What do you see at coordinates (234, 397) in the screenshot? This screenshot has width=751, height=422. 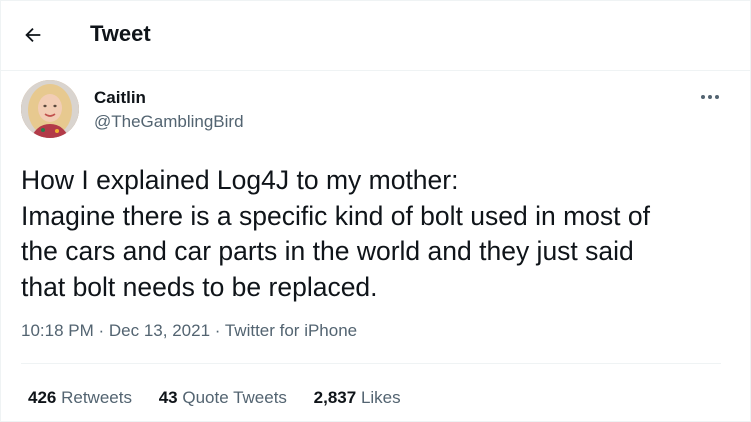 I see `quote-tweets-label: Quote Tweets` at bounding box center [234, 397].